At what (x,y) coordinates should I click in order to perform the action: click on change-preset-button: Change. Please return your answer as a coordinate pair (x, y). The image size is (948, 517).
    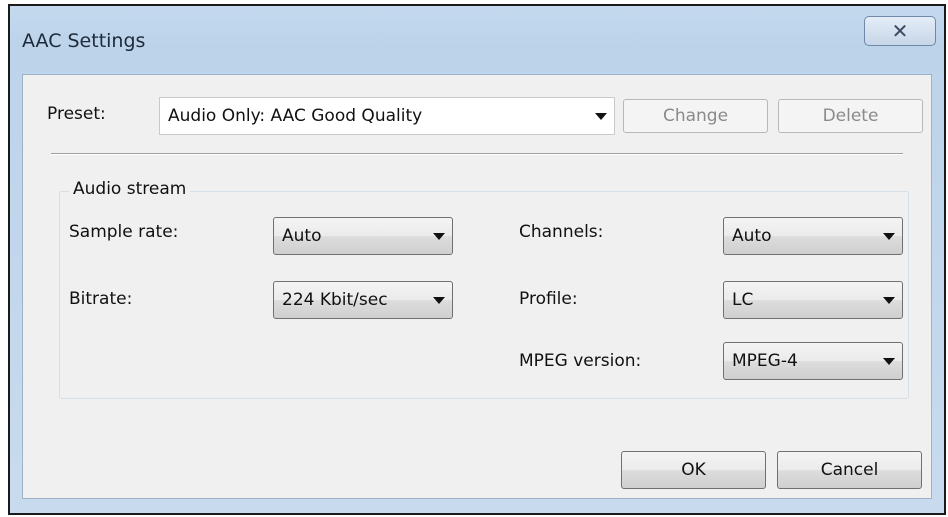
    Looking at the image, I should click on (695, 116).